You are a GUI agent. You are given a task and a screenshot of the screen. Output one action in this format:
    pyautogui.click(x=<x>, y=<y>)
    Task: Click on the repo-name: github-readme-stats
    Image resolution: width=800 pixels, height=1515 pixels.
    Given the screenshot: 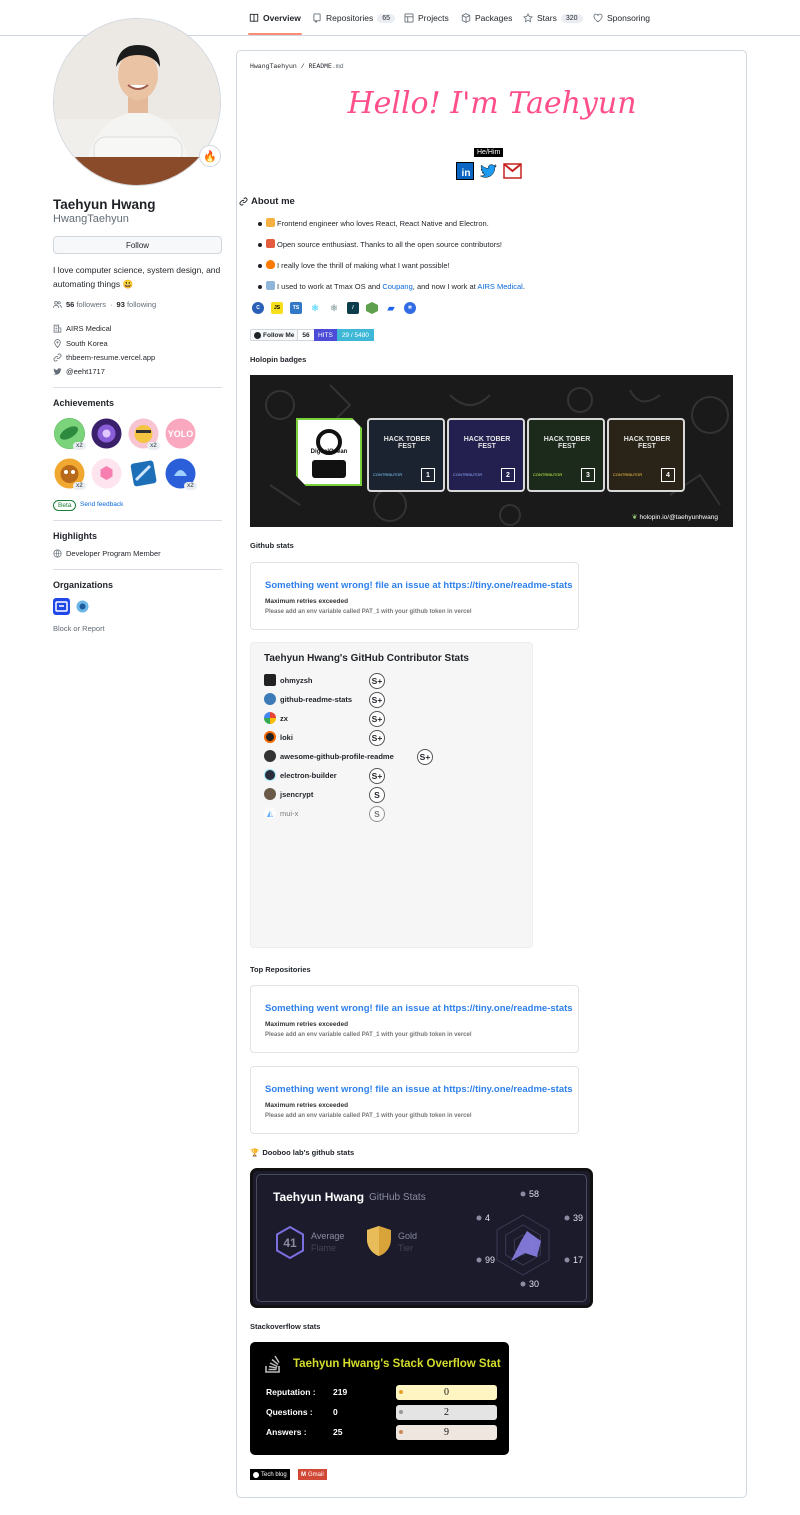 What is the action you would take?
    pyautogui.click(x=316, y=699)
    